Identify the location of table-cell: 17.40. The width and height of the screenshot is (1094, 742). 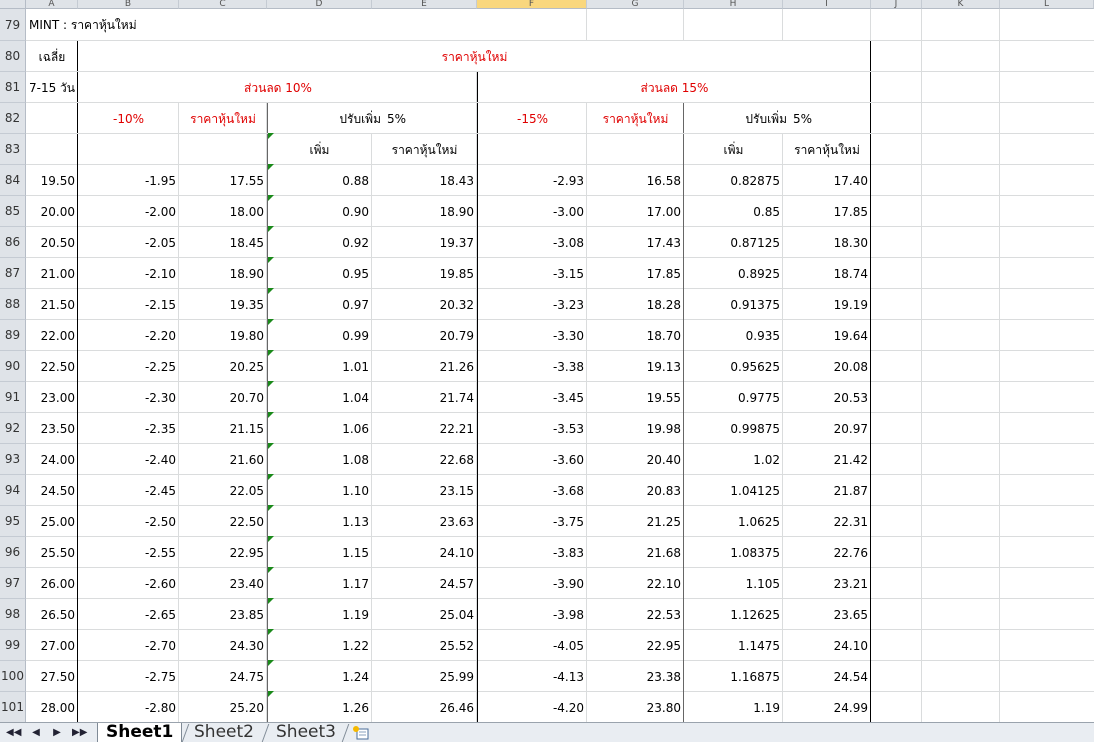
(827, 180).